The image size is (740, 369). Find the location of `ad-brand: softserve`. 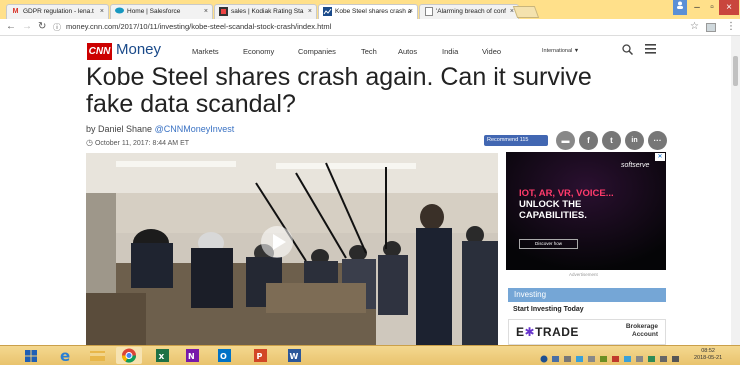

ad-brand: softserve is located at coordinates (635, 165).